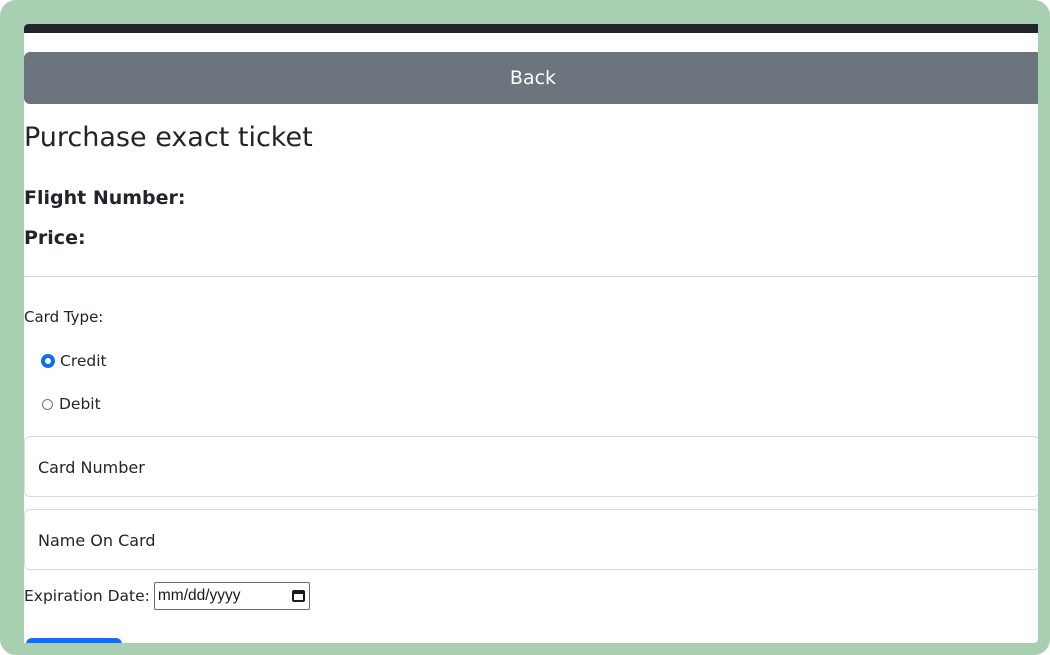 This screenshot has height=655, width=1050. What do you see at coordinates (531, 276) in the screenshot?
I see `divider` at bounding box center [531, 276].